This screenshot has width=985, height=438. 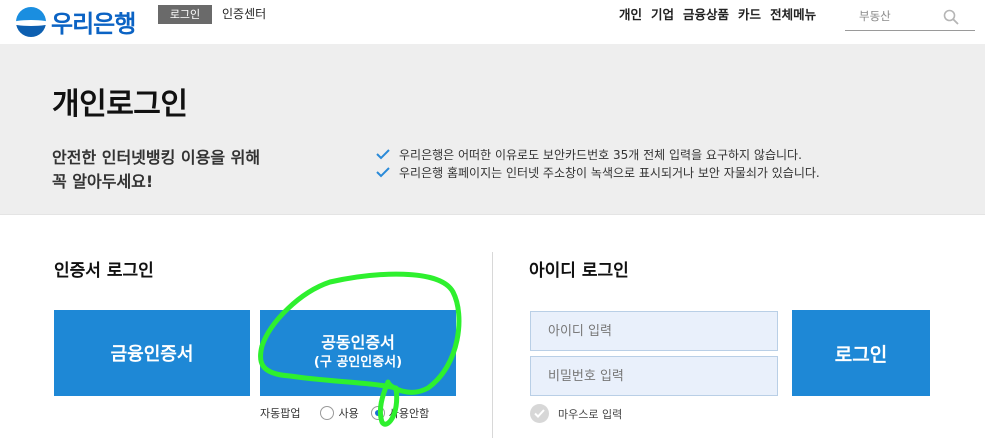 What do you see at coordinates (103, 181) in the screenshot?
I see `subtitle-line-2: 꼭 알아두세요!` at bounding box center [103, 181].